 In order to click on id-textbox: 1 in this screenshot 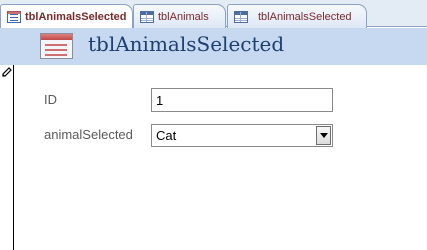, I will do `click(242, 100)`.